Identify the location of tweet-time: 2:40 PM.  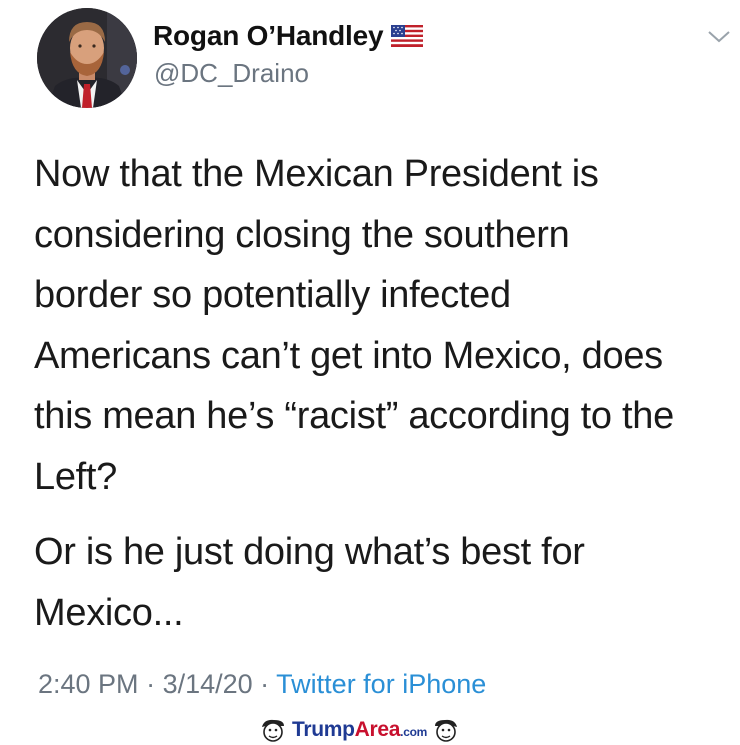
(88, 684).